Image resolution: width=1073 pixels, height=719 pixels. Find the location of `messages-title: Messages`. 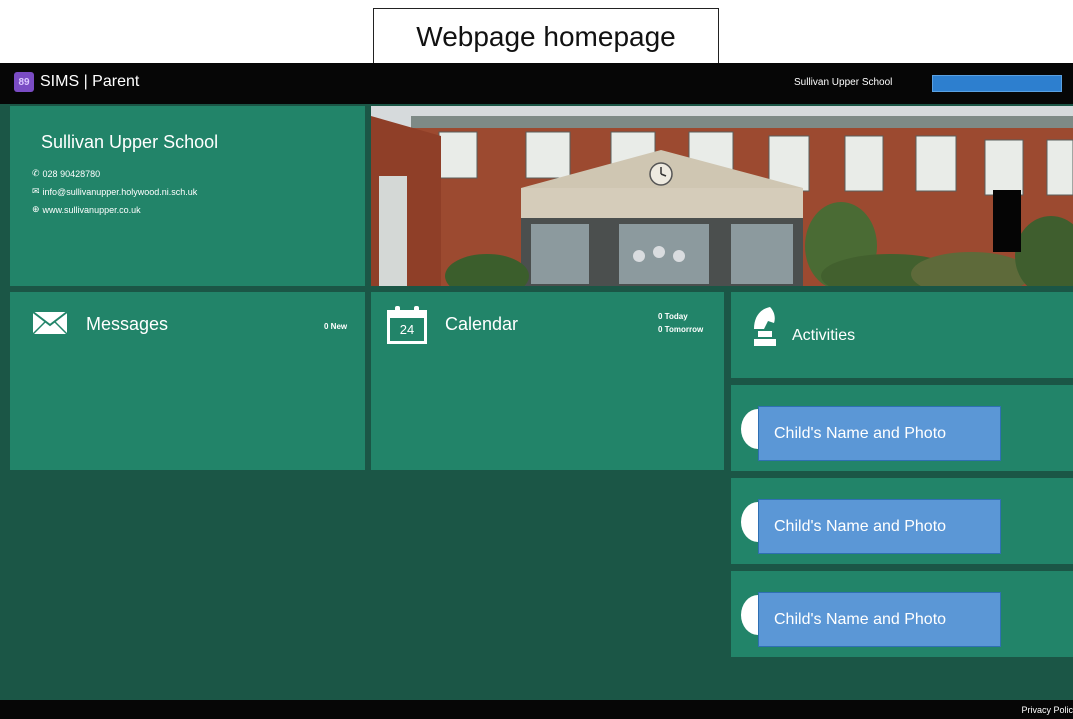

messages-title: Messages is located at coordinates (127, 324).